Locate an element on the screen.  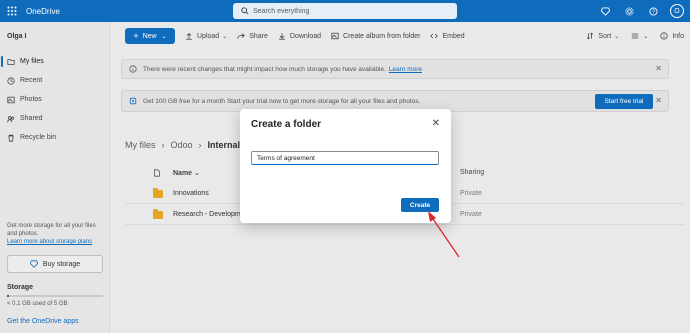
top-bar: OneDrive Search everything ? O is located at coordinates (345, 11).